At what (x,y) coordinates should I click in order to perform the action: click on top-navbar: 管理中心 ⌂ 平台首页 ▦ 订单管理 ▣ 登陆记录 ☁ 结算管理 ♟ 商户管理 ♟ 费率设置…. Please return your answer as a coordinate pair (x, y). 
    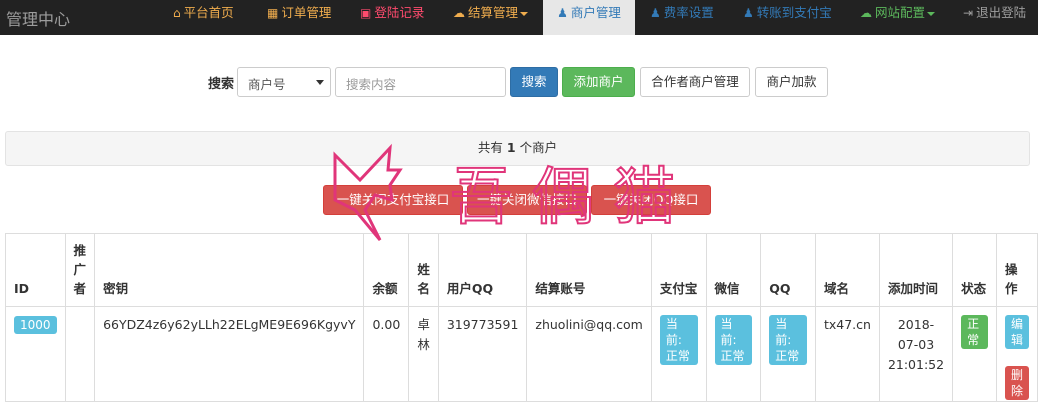
    Looking at the image, I should click on (519, 17).